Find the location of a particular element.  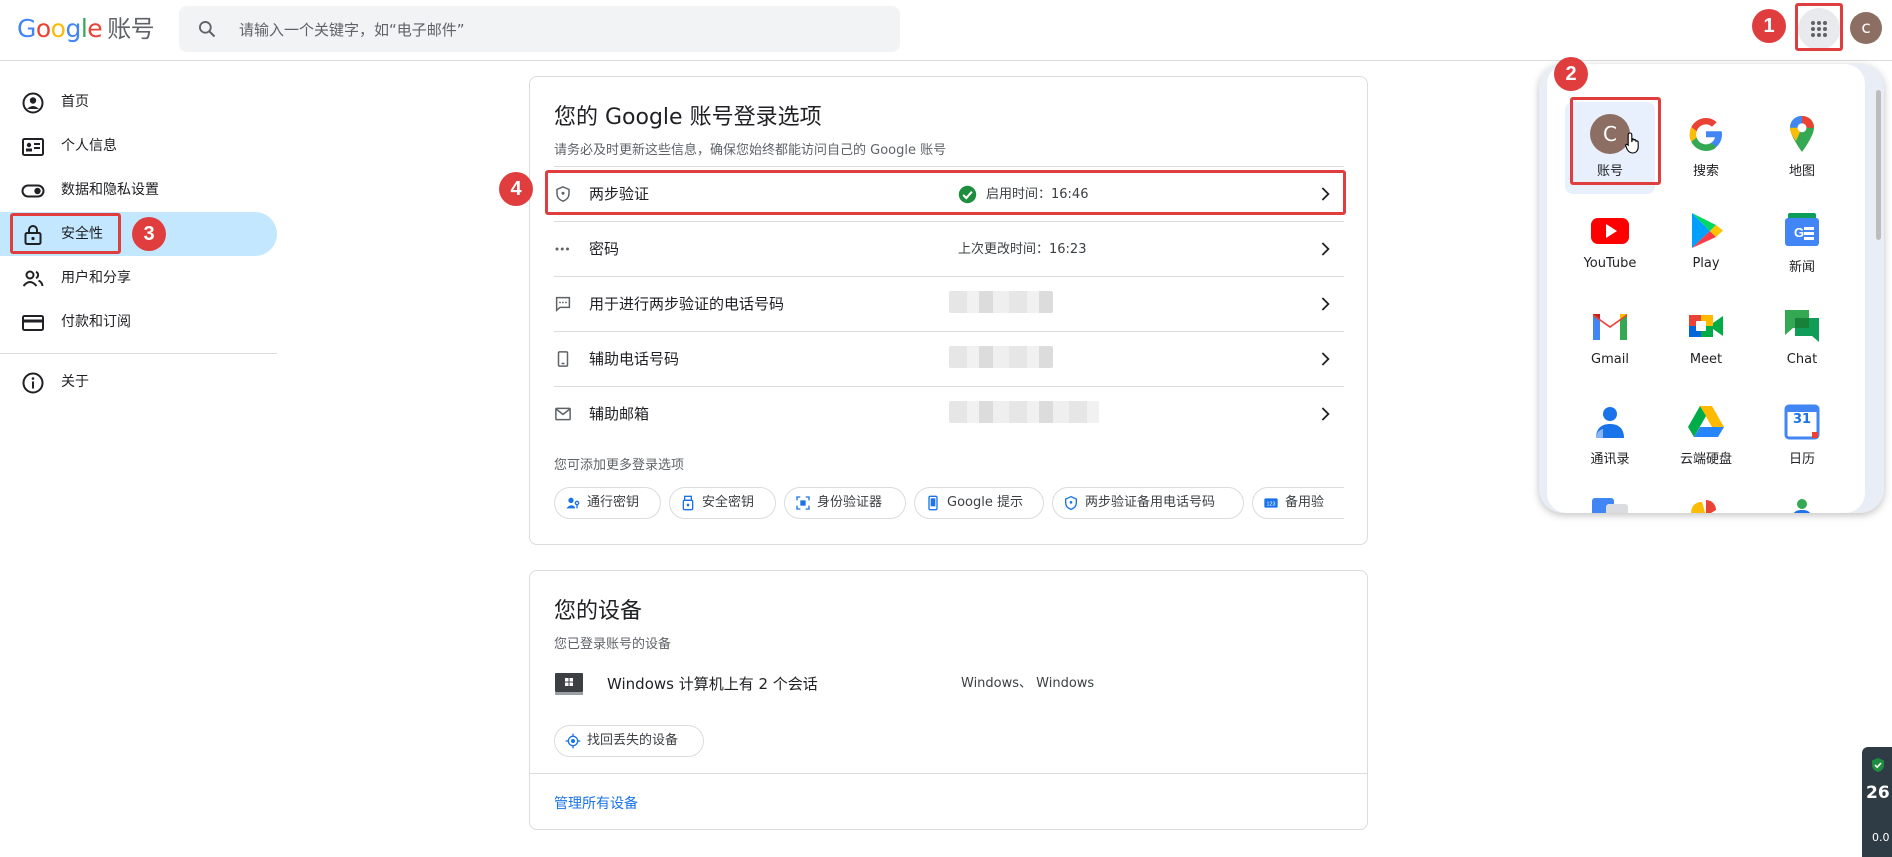

sidebar-divider is located at coordinates (138, 353).